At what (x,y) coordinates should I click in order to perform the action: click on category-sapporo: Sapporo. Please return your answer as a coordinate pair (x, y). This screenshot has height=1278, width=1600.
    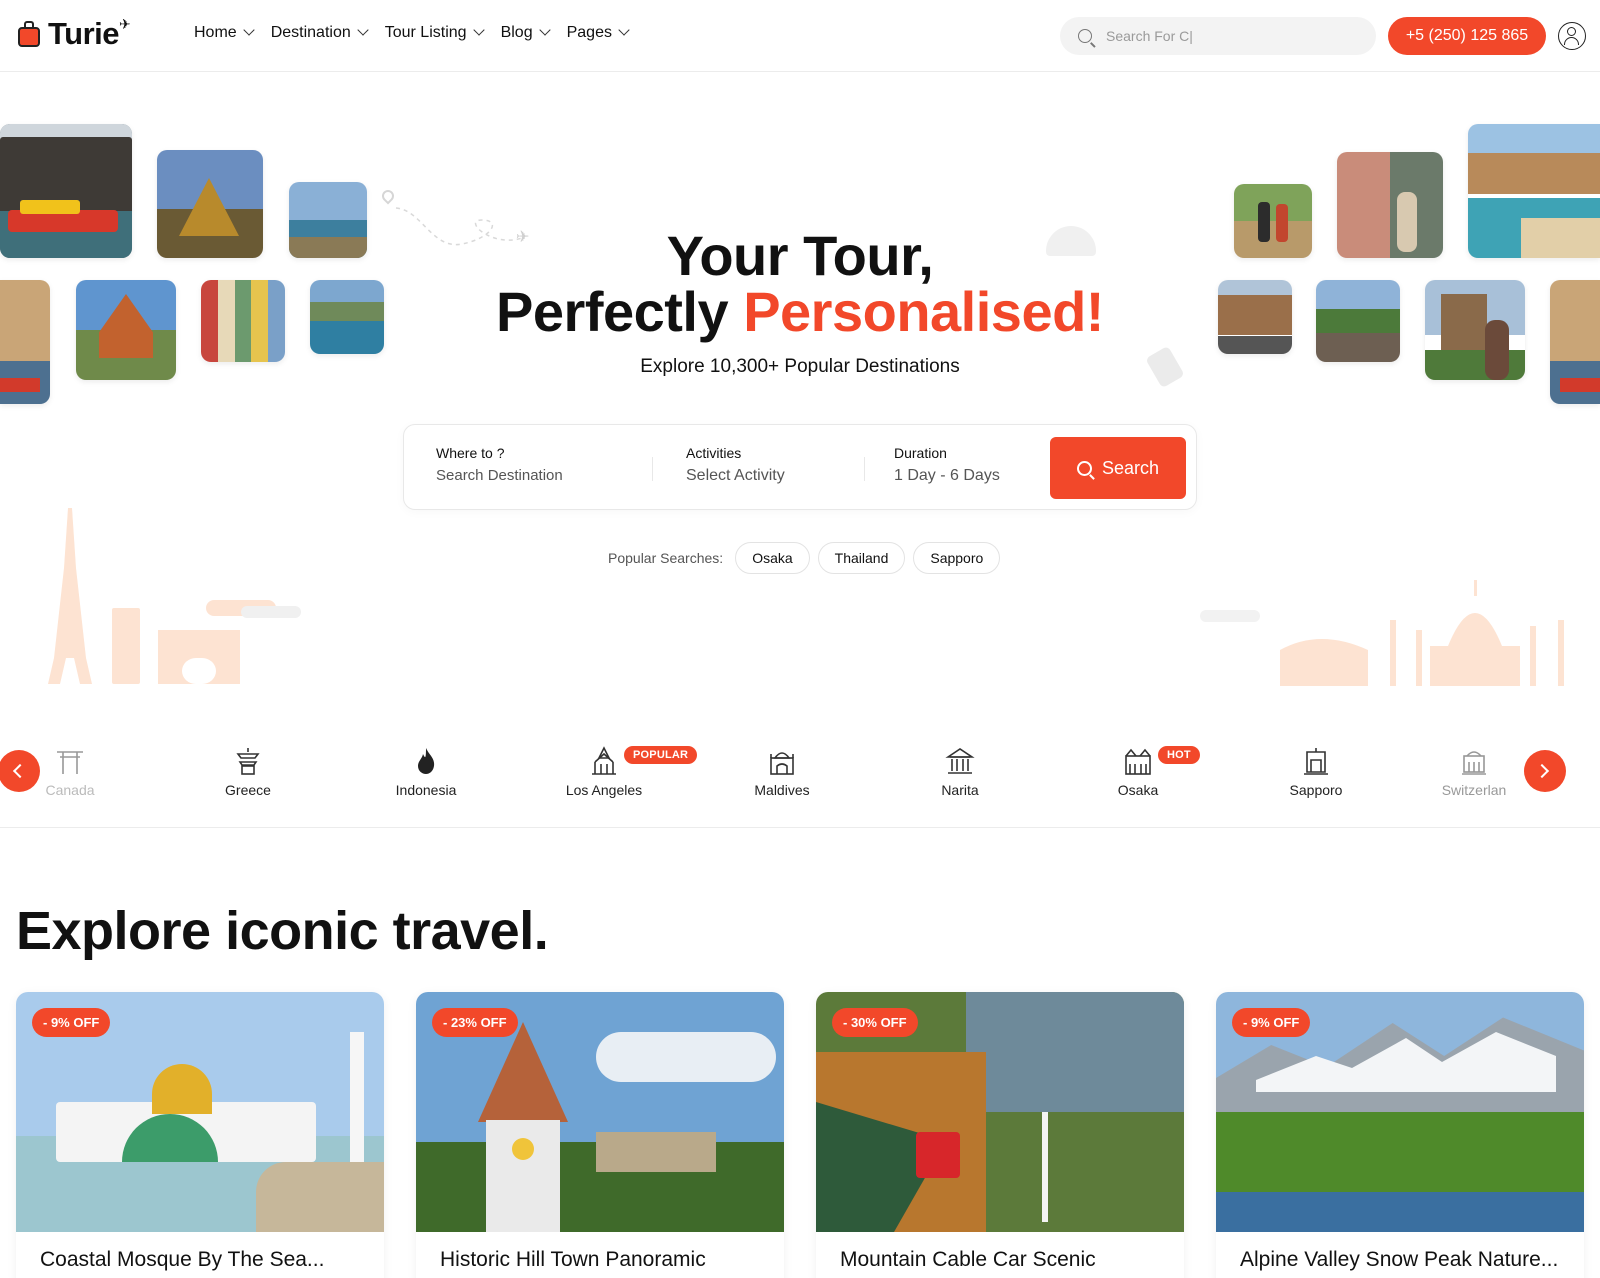
    Looking at the image, I should click on (1316, 772).